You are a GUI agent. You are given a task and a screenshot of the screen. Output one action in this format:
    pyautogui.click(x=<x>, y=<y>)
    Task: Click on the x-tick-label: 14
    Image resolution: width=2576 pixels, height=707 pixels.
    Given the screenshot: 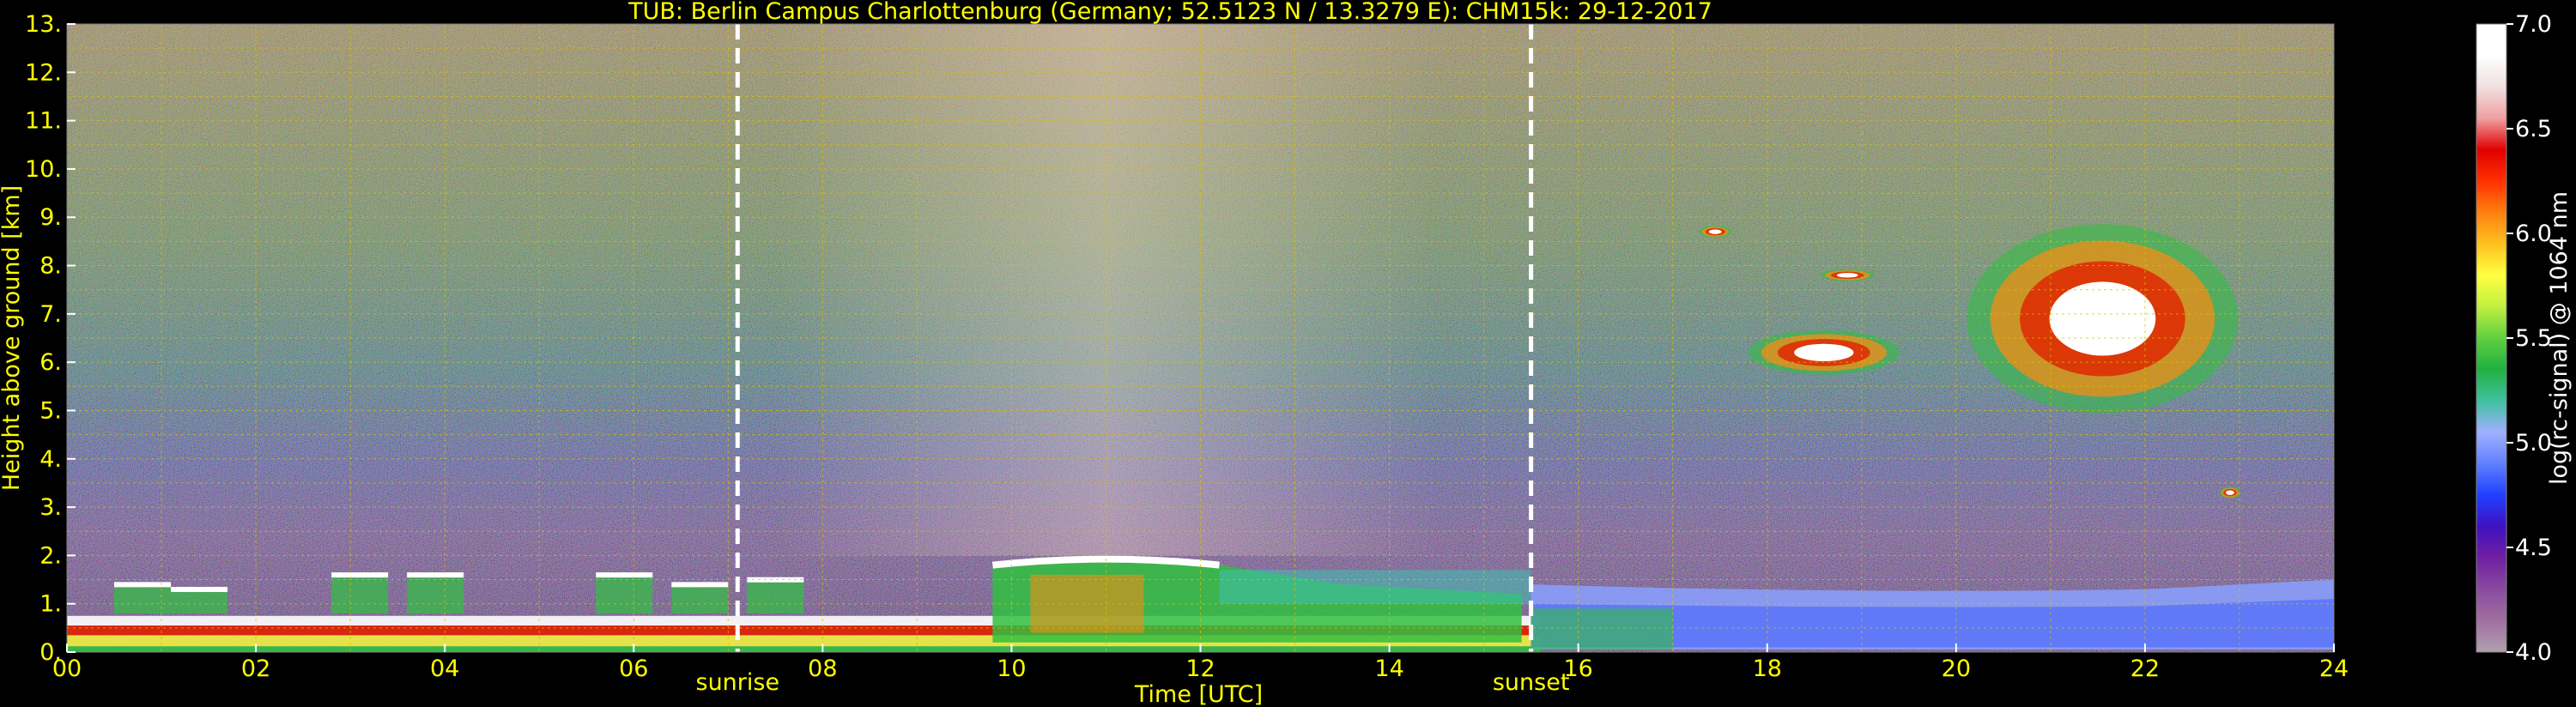 What is the action you would take?
    pyautogui.click(x=1388, y=669)
    